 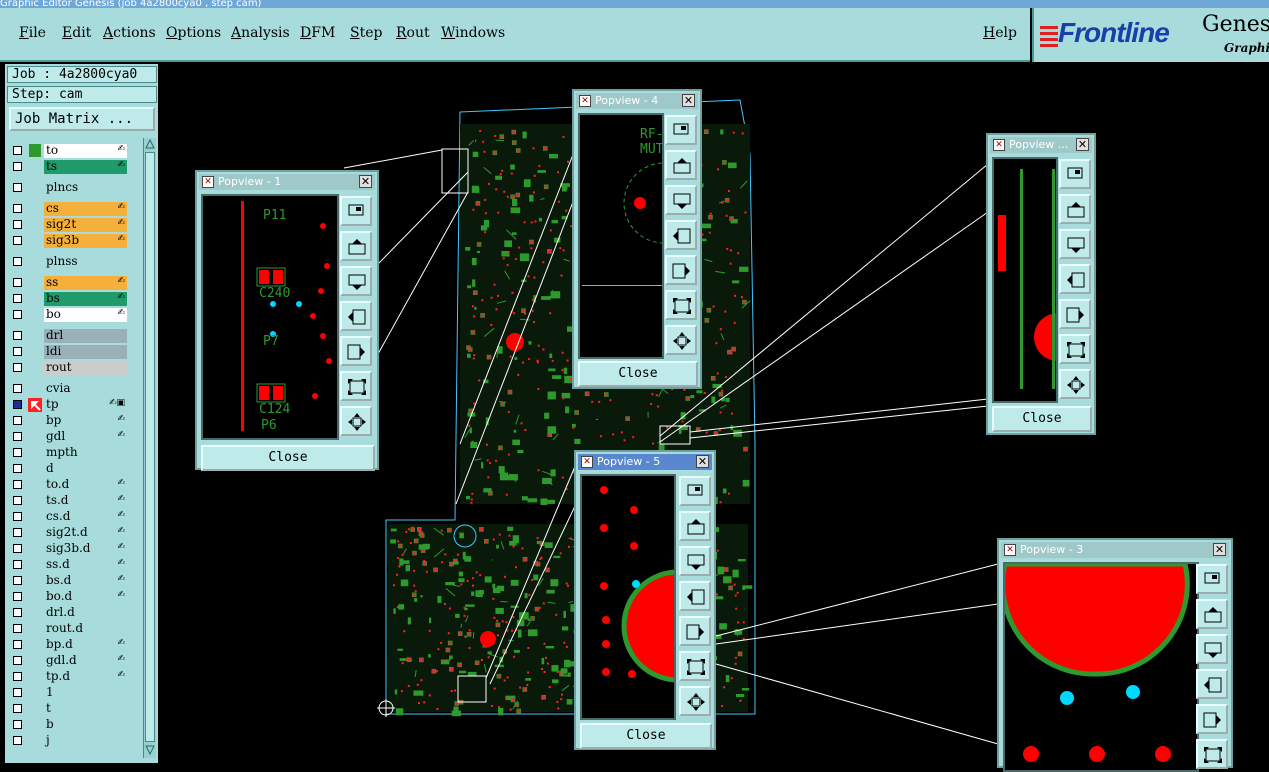 What do you see at coordinates (72, 453) in the screenshot?
I see `layer-row: mpth` at bounding box center [72, 453].